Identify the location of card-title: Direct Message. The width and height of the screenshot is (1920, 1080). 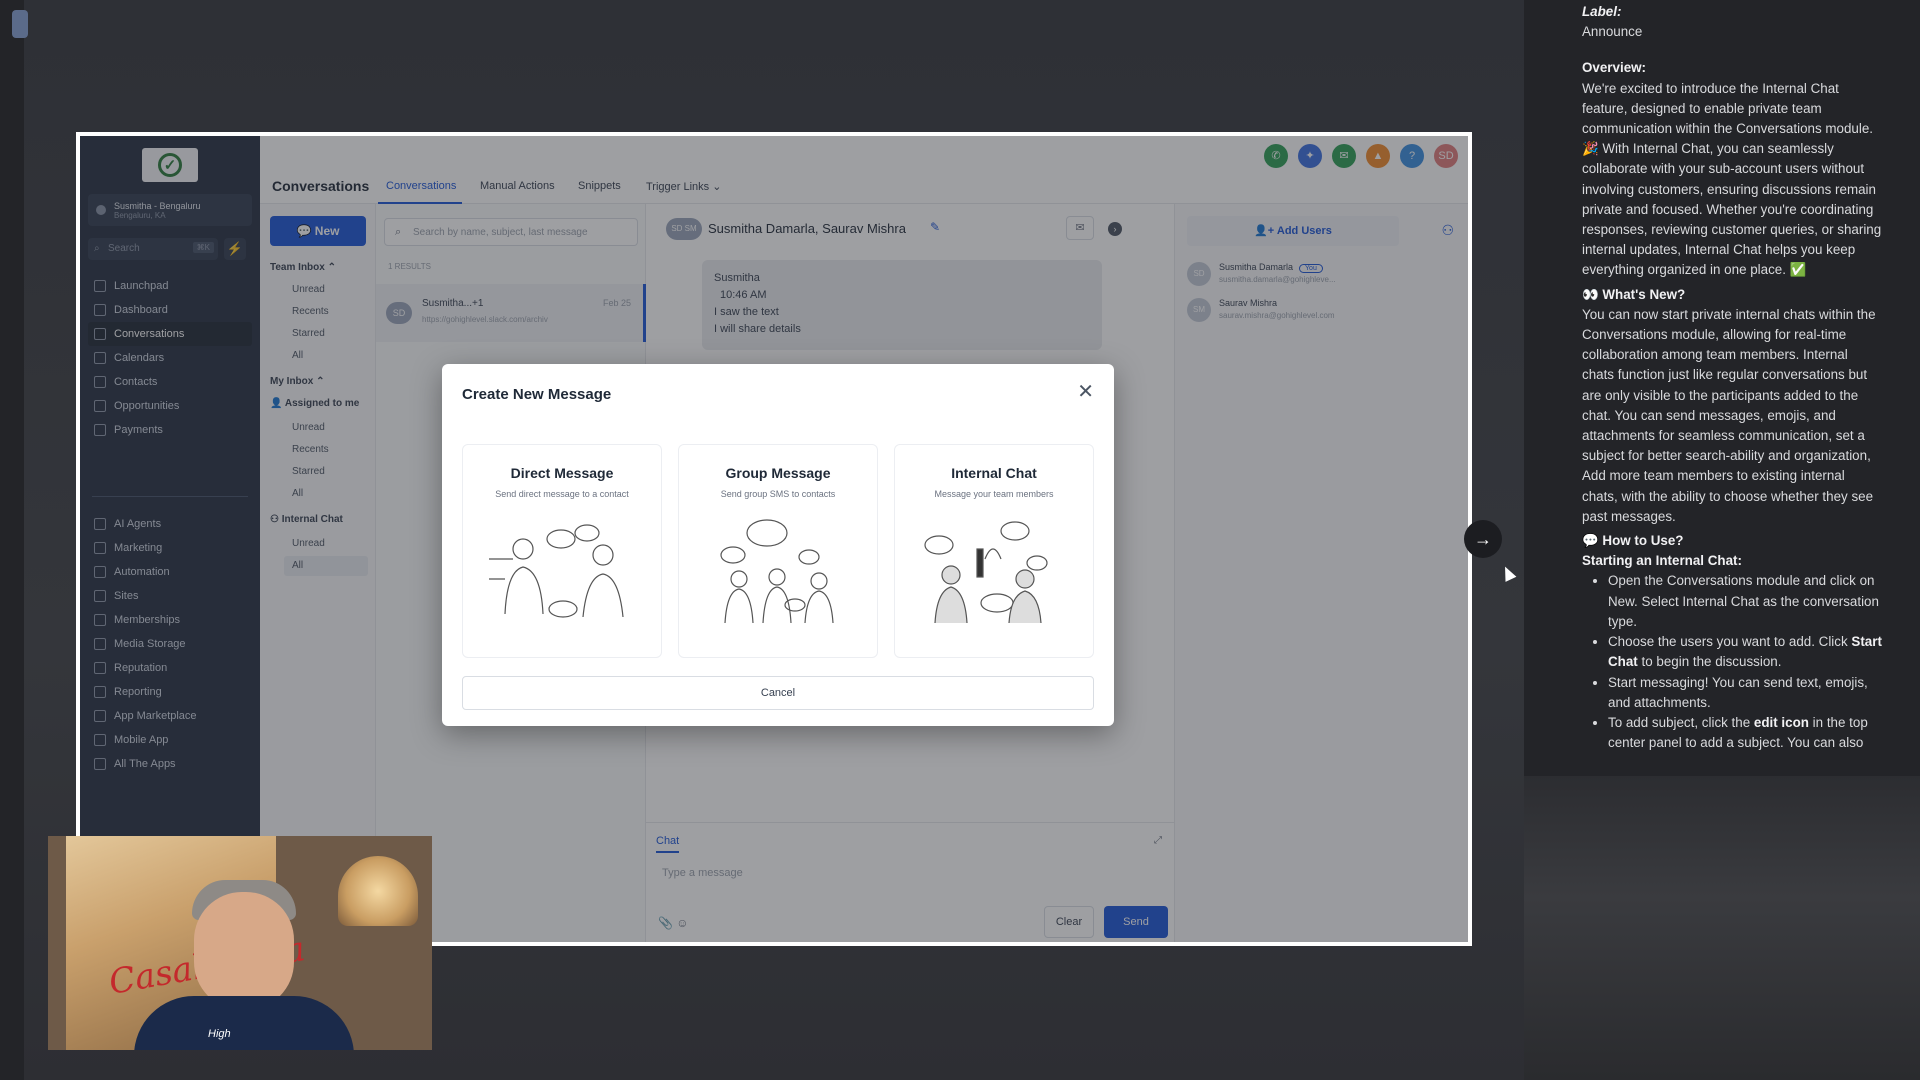
(562, 473).